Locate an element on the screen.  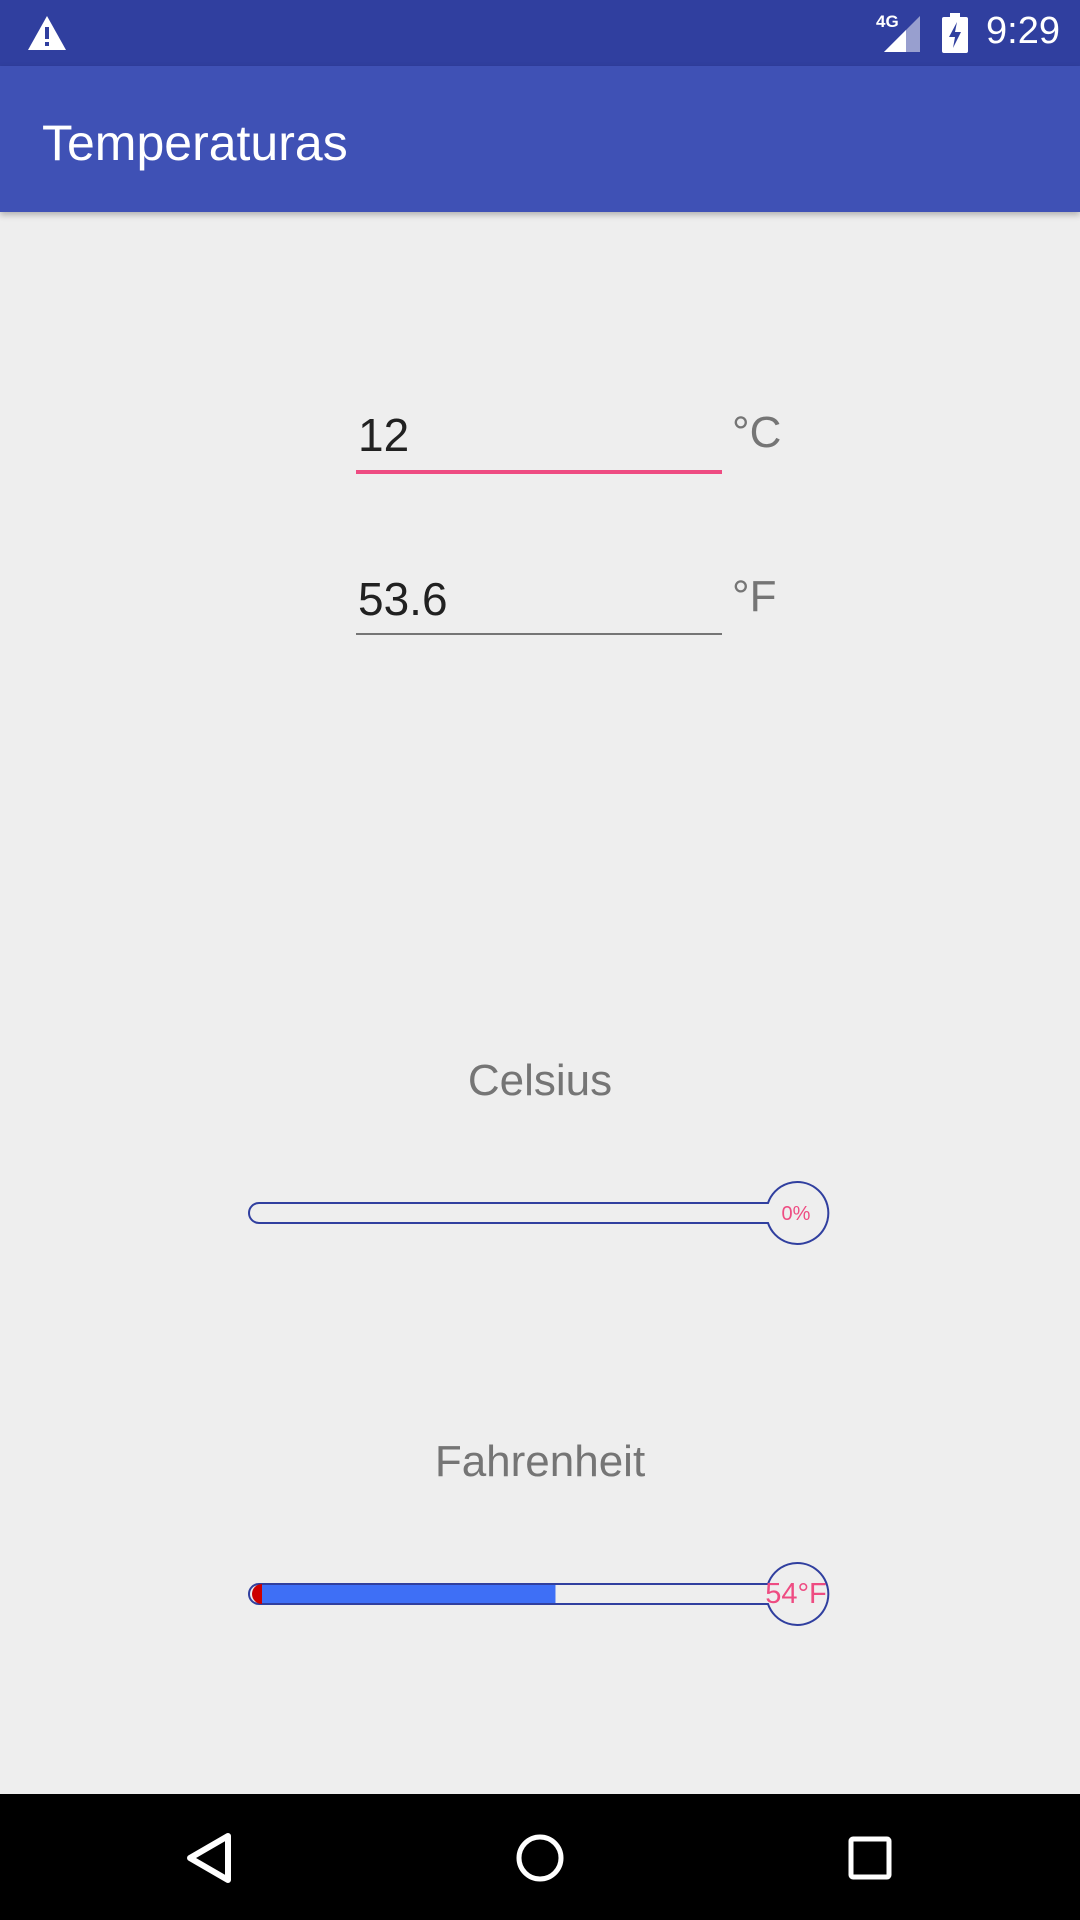
celsius-gauge-label: Celsius is located at coordinates (540, 1080).